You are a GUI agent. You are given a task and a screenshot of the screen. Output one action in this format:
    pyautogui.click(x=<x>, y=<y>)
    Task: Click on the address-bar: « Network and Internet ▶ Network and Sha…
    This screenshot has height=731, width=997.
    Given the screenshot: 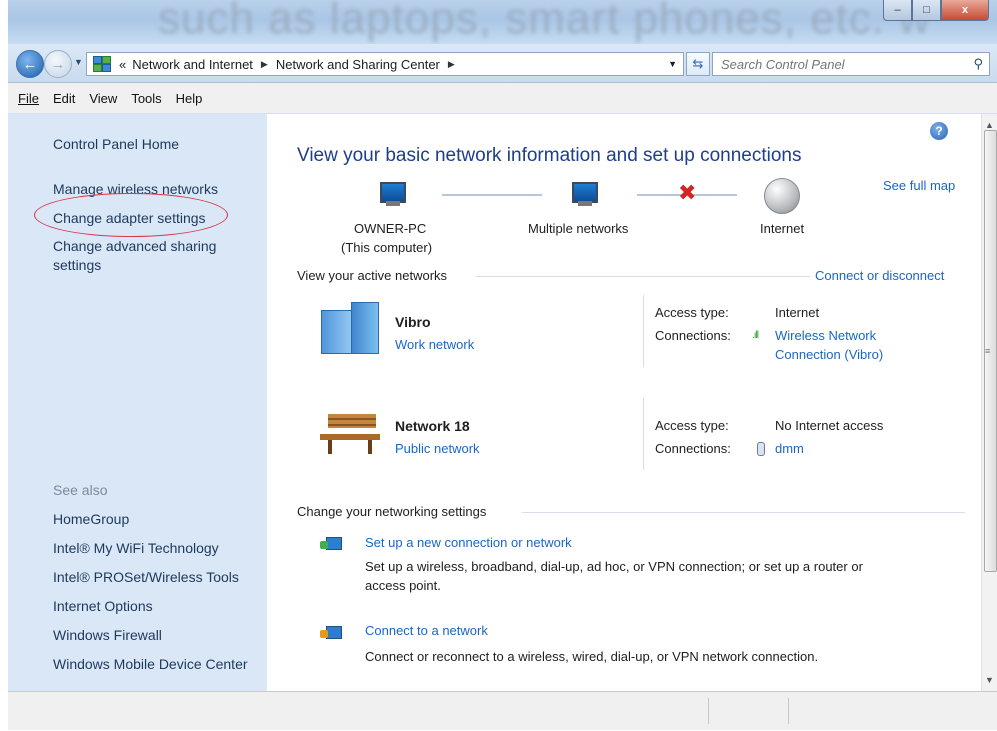 What is the action you would take?
    pyautogui.click(x=385, y=64)
    